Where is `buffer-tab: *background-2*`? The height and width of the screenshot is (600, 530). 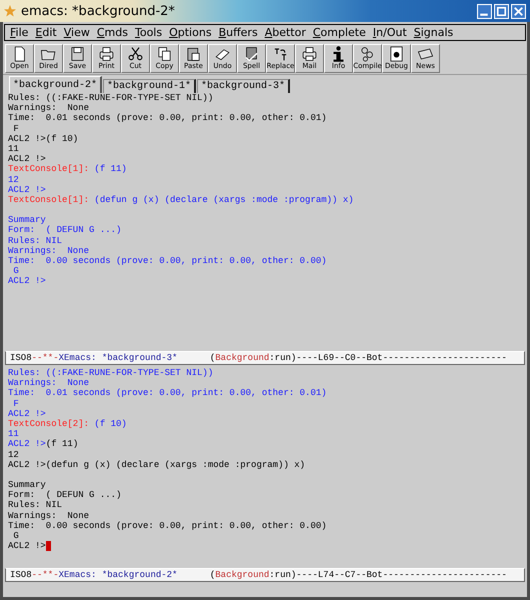 buffer-tab: *background-2* is located at coordinates (55, 84).